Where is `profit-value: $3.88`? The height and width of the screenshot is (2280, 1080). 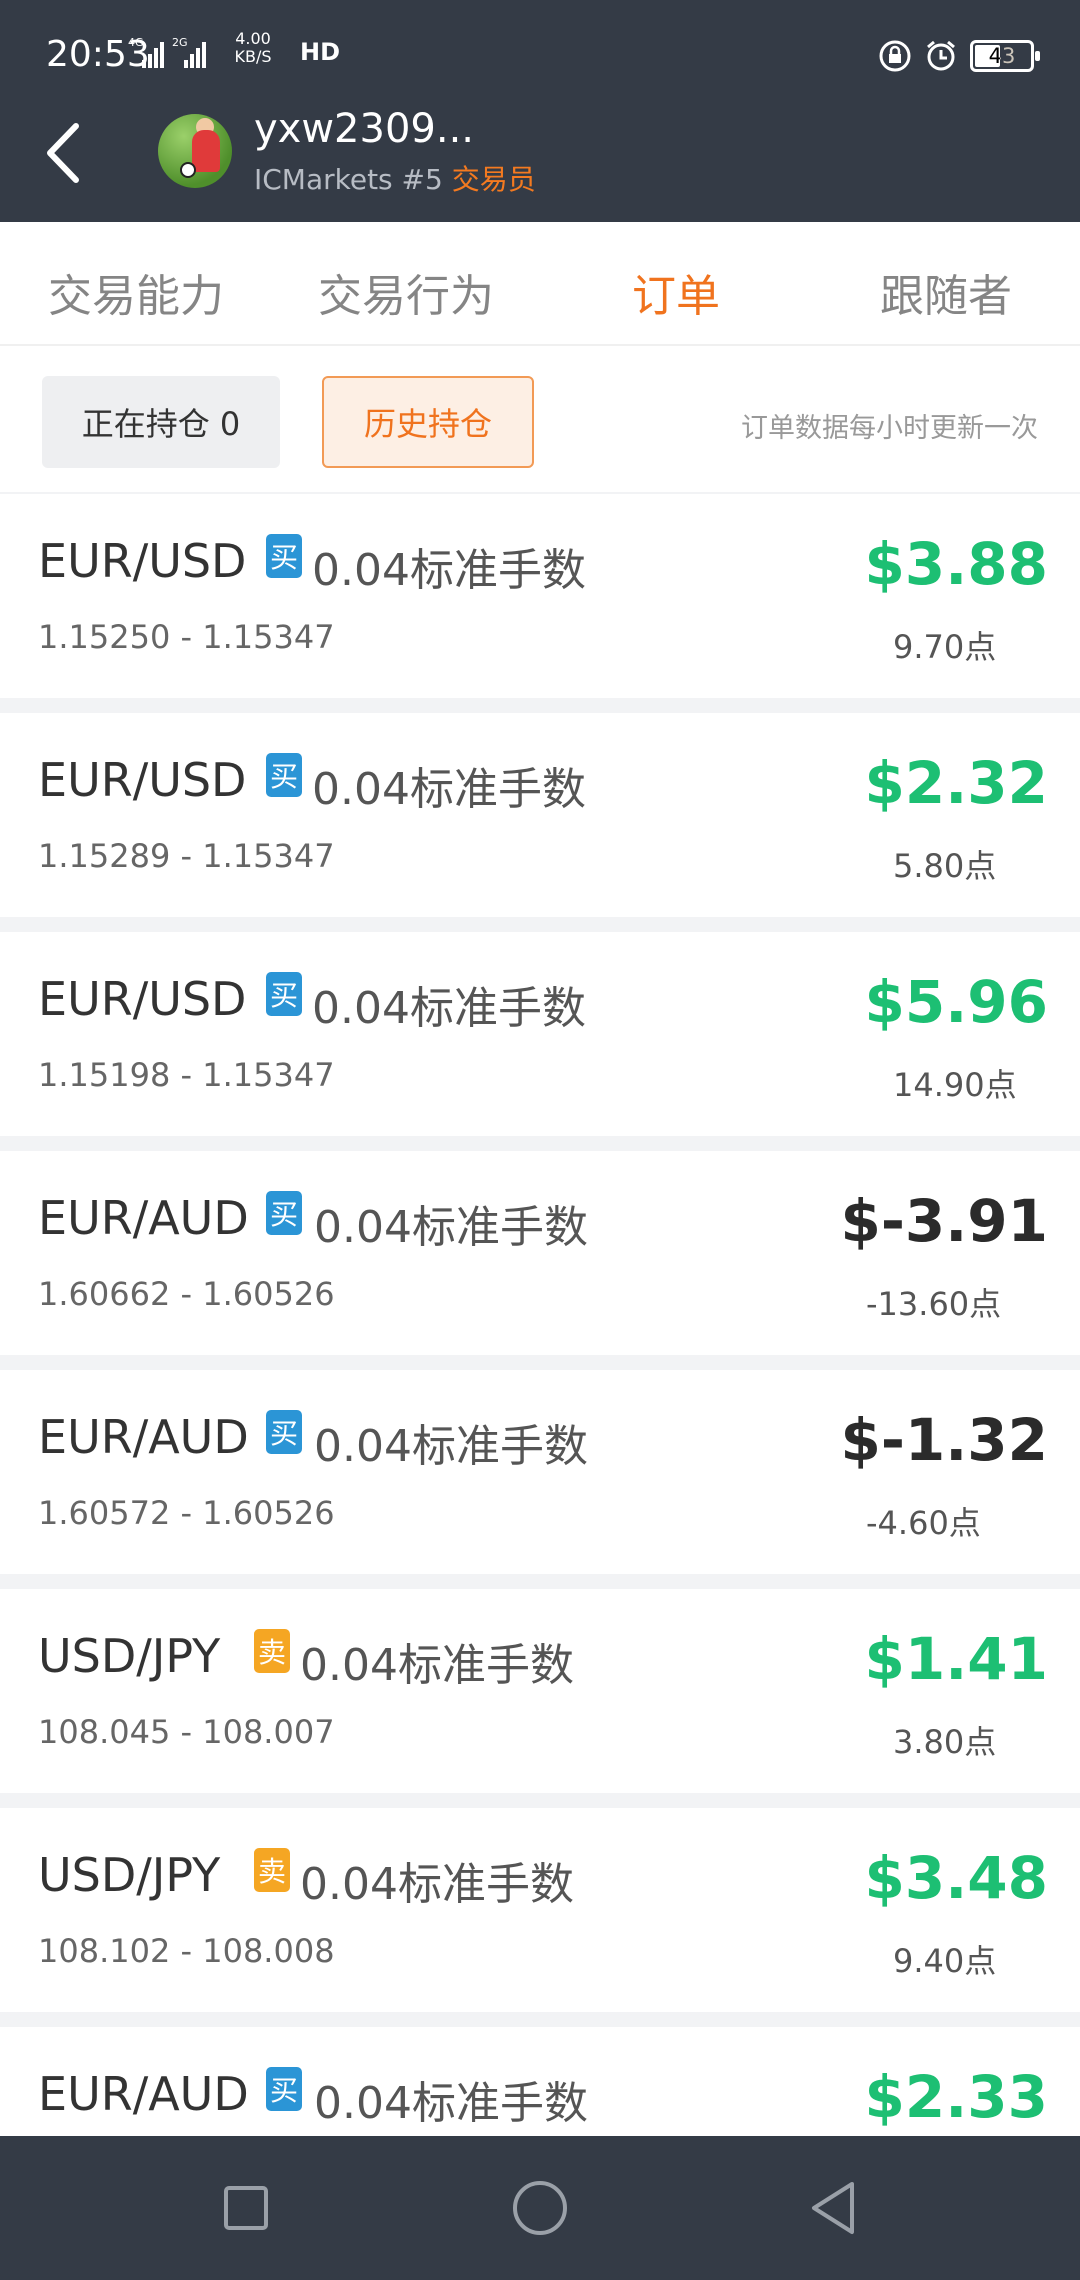
profit-value: $3.88 is located at coordinates (956, 564).